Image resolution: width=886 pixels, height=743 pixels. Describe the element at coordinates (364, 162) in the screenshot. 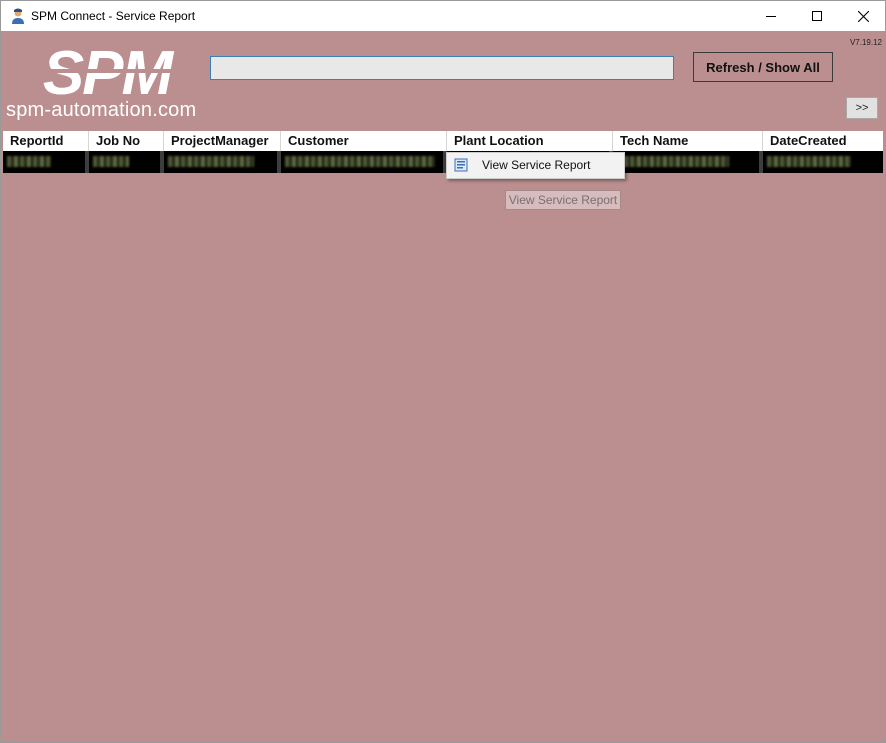

I see `cell-customer` at that location.